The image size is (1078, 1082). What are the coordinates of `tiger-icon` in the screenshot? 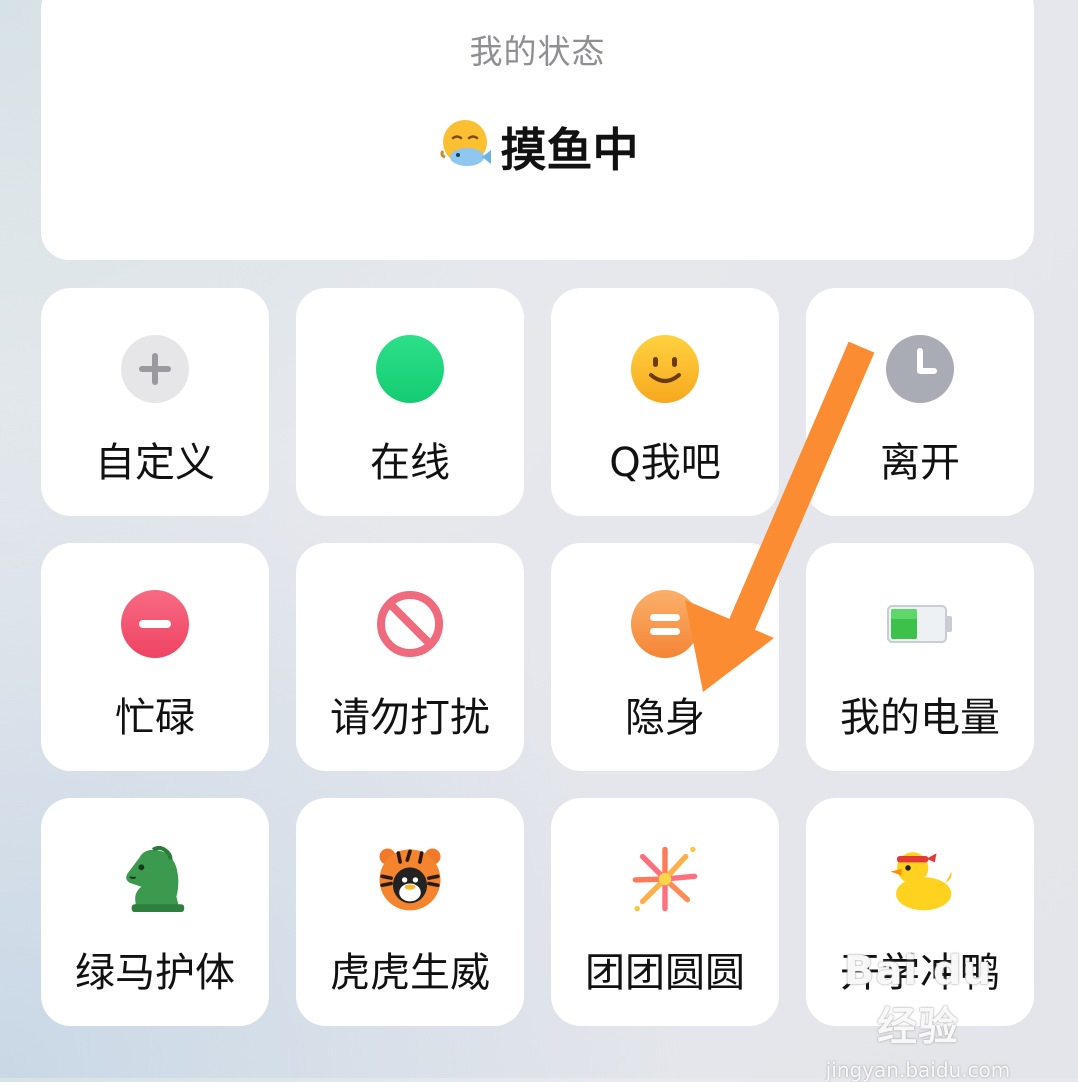 It's located at (410, 879).